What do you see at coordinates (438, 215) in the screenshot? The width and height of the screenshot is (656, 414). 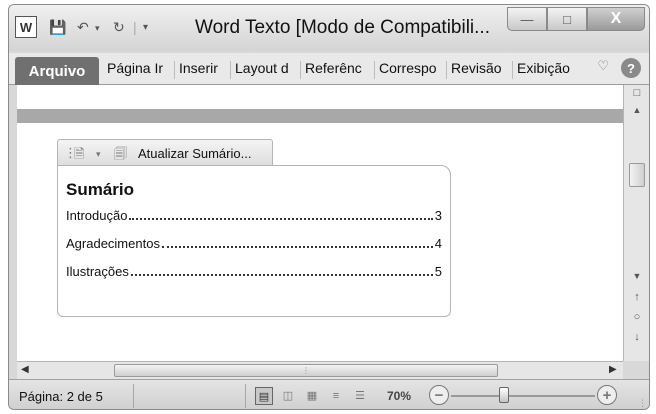 I see `toc-entry-page: 3` at bounding box center [438, 215].